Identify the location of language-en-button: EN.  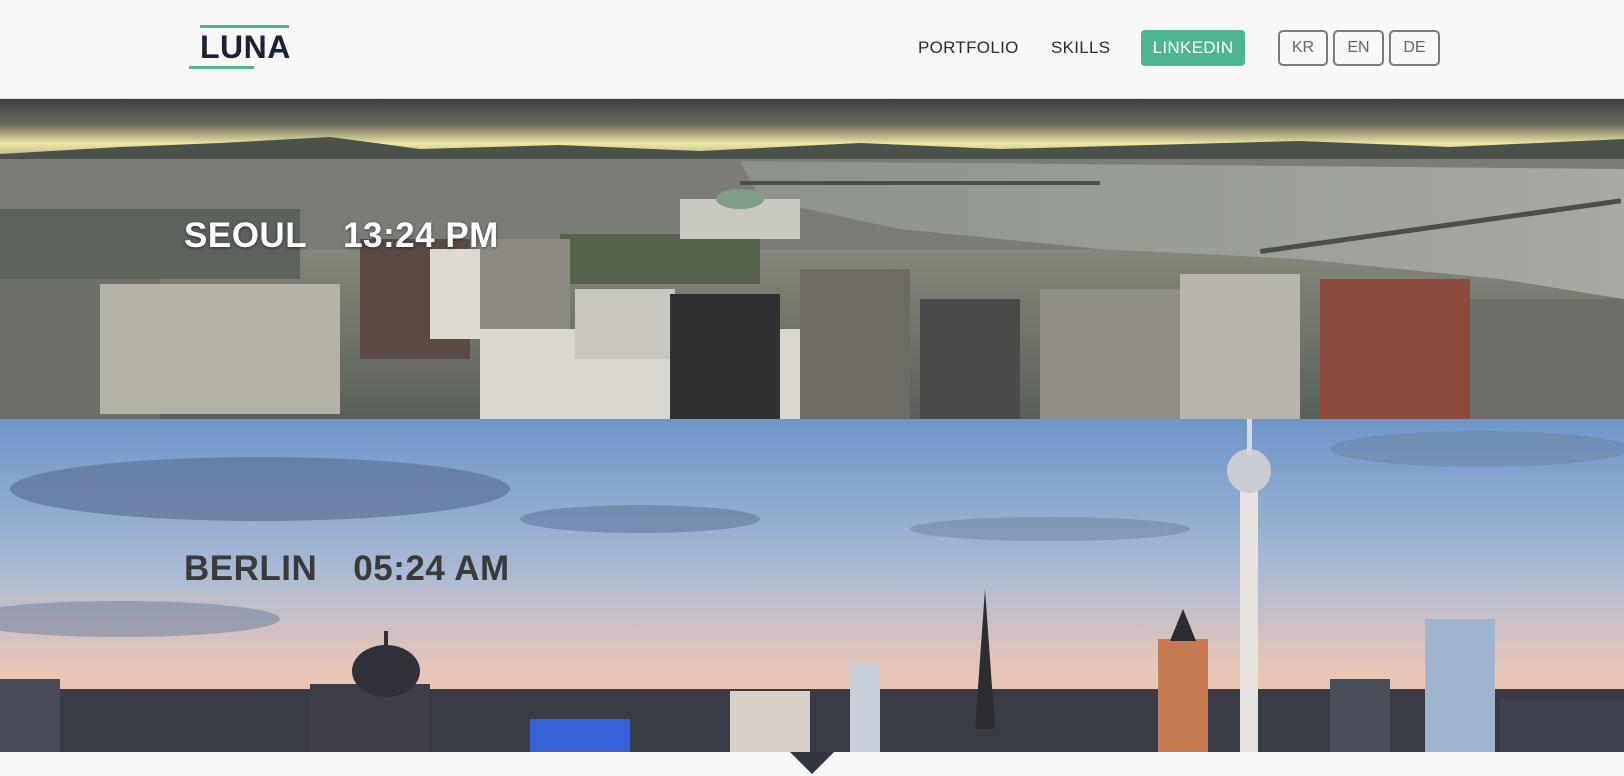
(1358, 48).